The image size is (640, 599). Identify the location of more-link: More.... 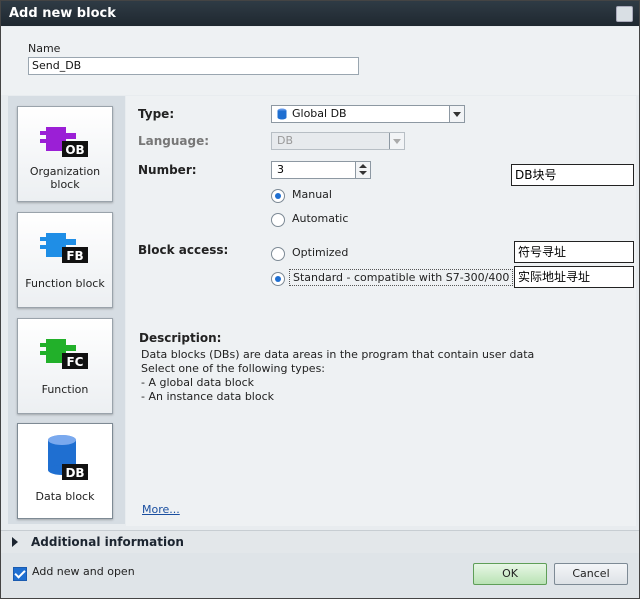
(161, 509).